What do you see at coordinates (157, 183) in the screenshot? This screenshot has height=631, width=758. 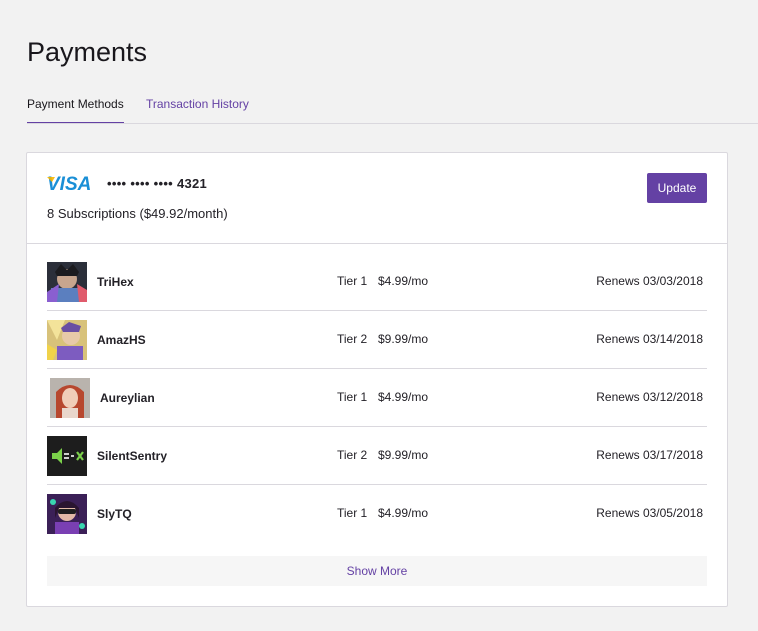 I see `masked-card-number: •••• •••• •••• 4321` at bounding box center [157, 183].